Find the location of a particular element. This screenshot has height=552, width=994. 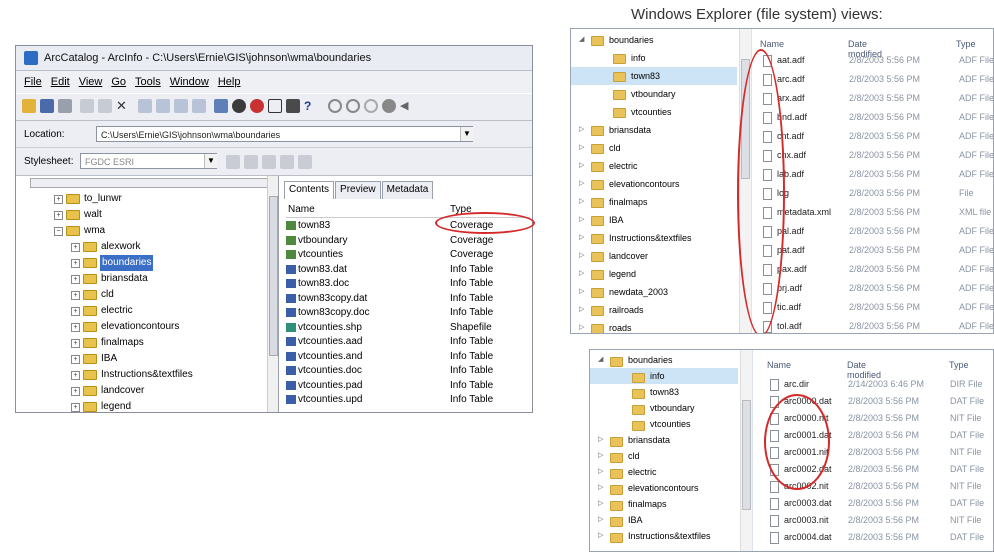

back-arrow-icon: ◀ is located at coordinates (407, 106).